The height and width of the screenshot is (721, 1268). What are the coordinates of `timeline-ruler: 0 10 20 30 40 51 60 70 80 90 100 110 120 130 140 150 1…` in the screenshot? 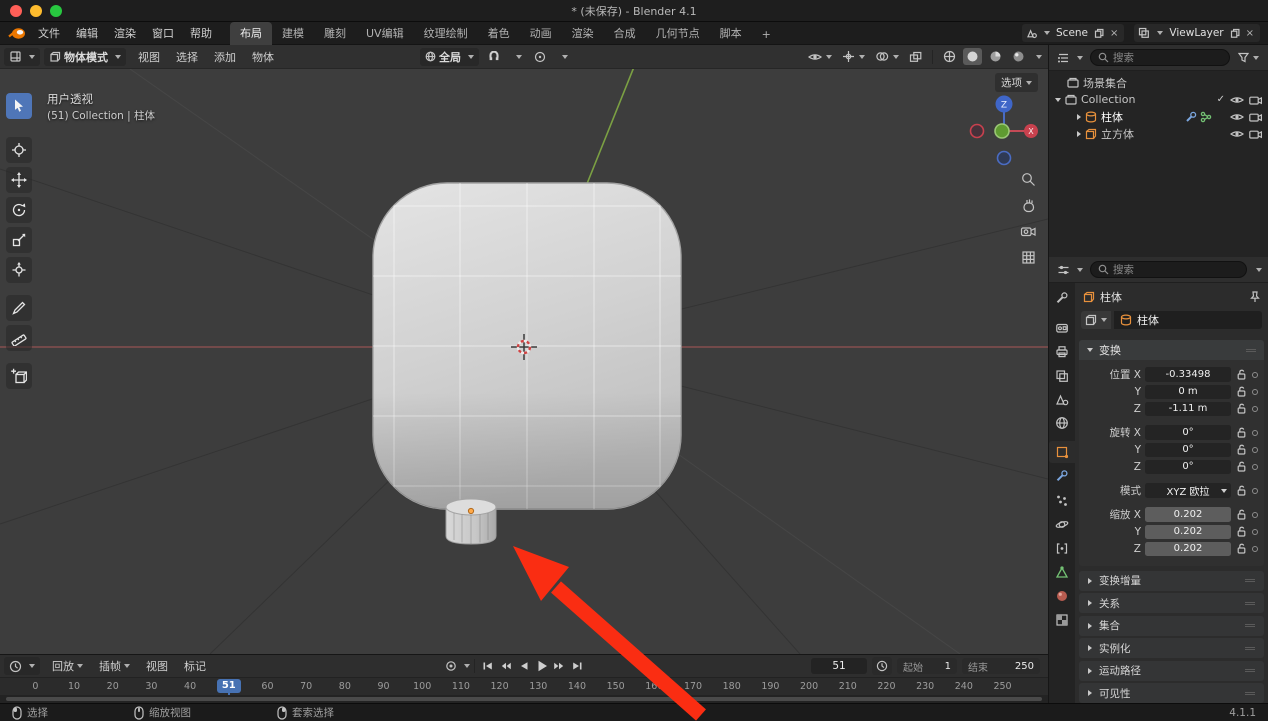 It's located at (524, 687).